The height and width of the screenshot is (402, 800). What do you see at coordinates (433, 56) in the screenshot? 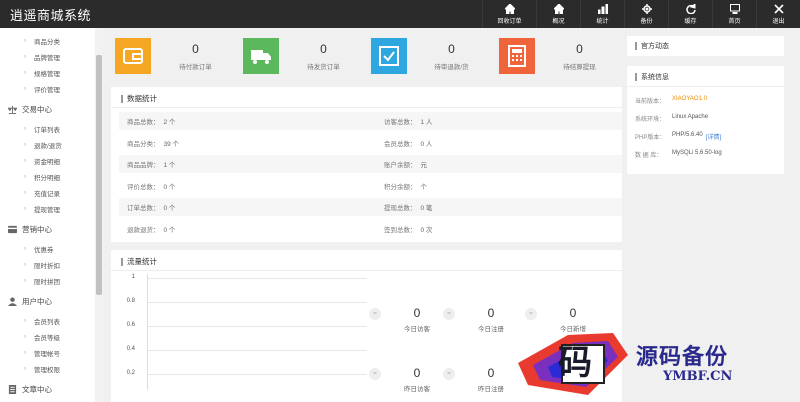
I see `stat-card: 0 待审退款/货` at bounding box center [433, 56].